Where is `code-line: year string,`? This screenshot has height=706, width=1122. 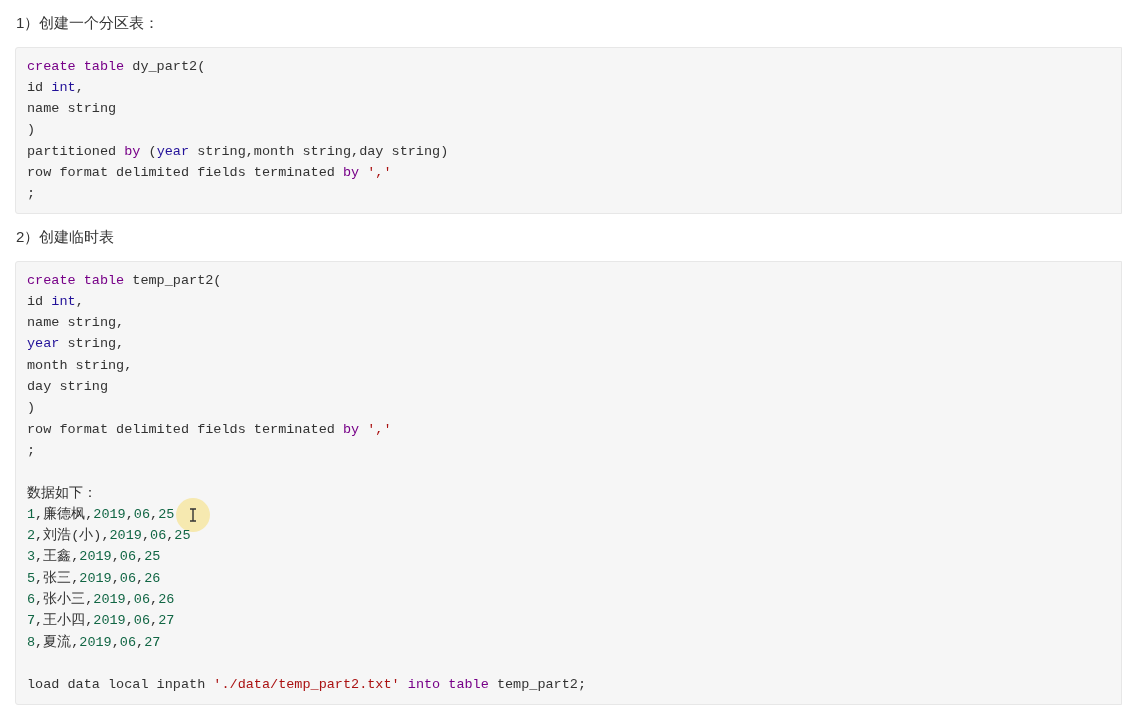 code-line: year string, is located at coordinates (76, 344).